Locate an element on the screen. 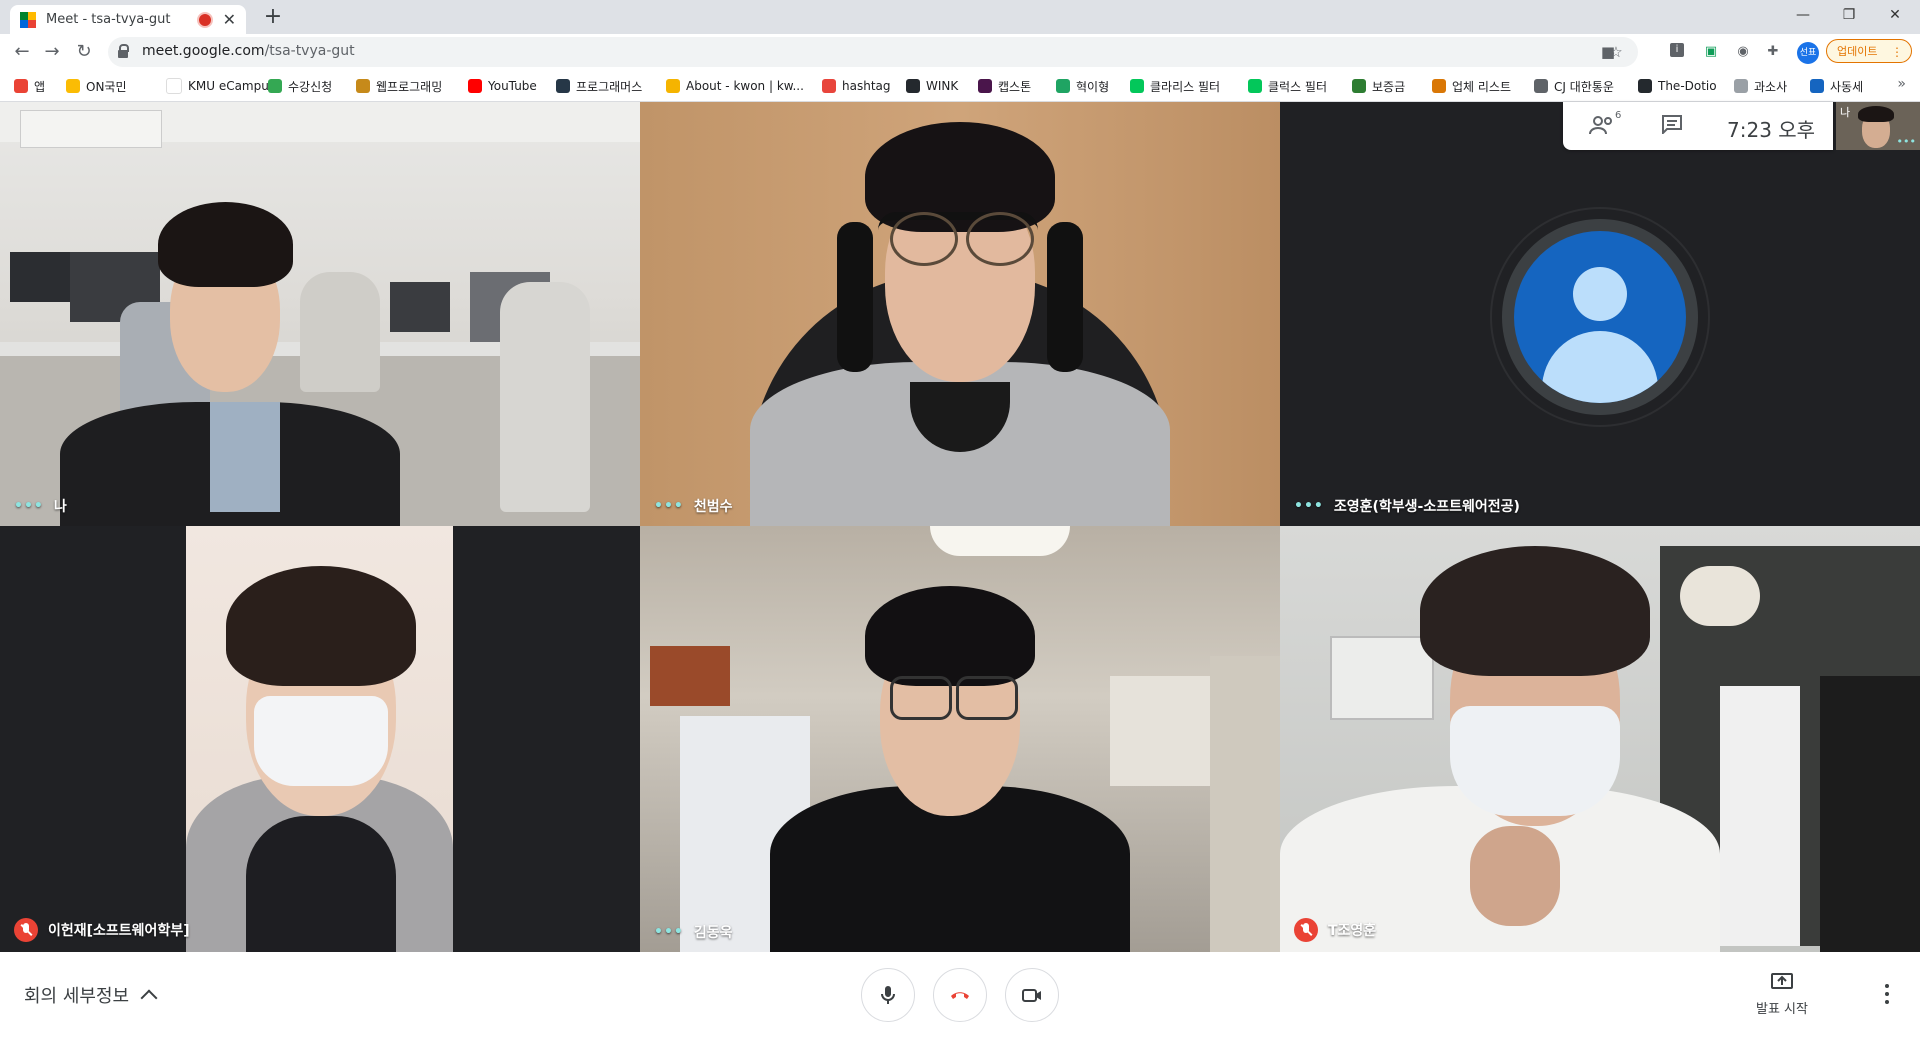 The height and width of the screenshot is (1040, 1920). new-tab-button: + is located at coordinates (273, 17).